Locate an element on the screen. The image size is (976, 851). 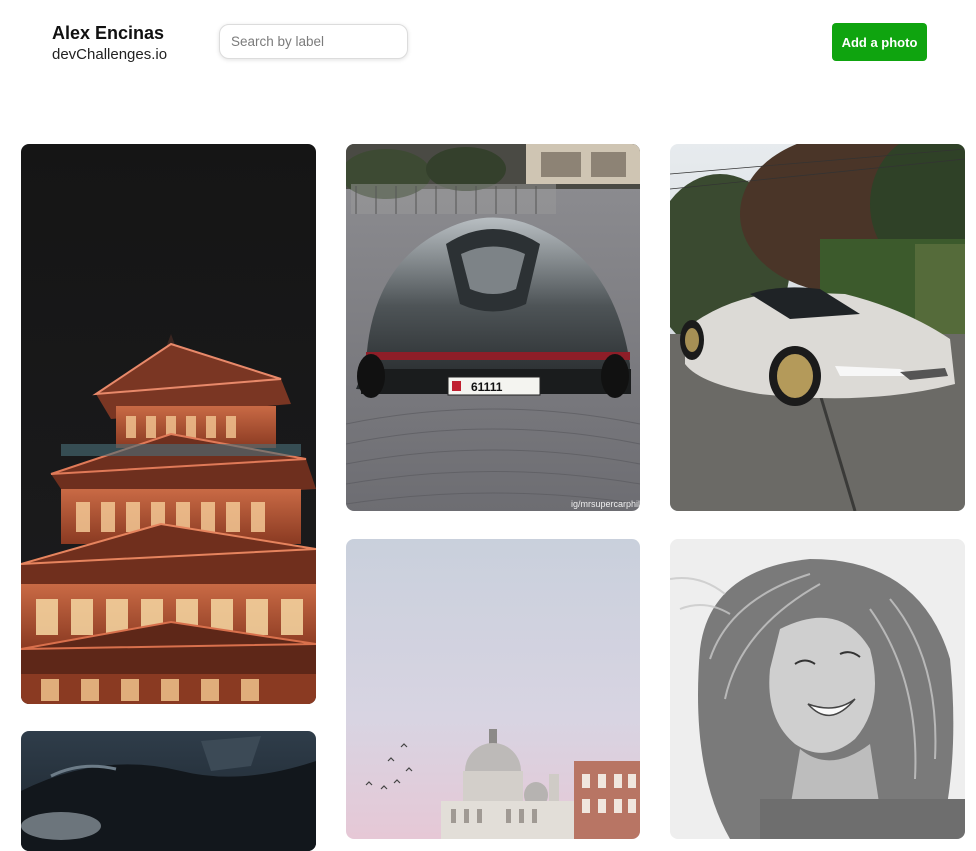
woman-portrait-image is located at coordinates (817, 689).